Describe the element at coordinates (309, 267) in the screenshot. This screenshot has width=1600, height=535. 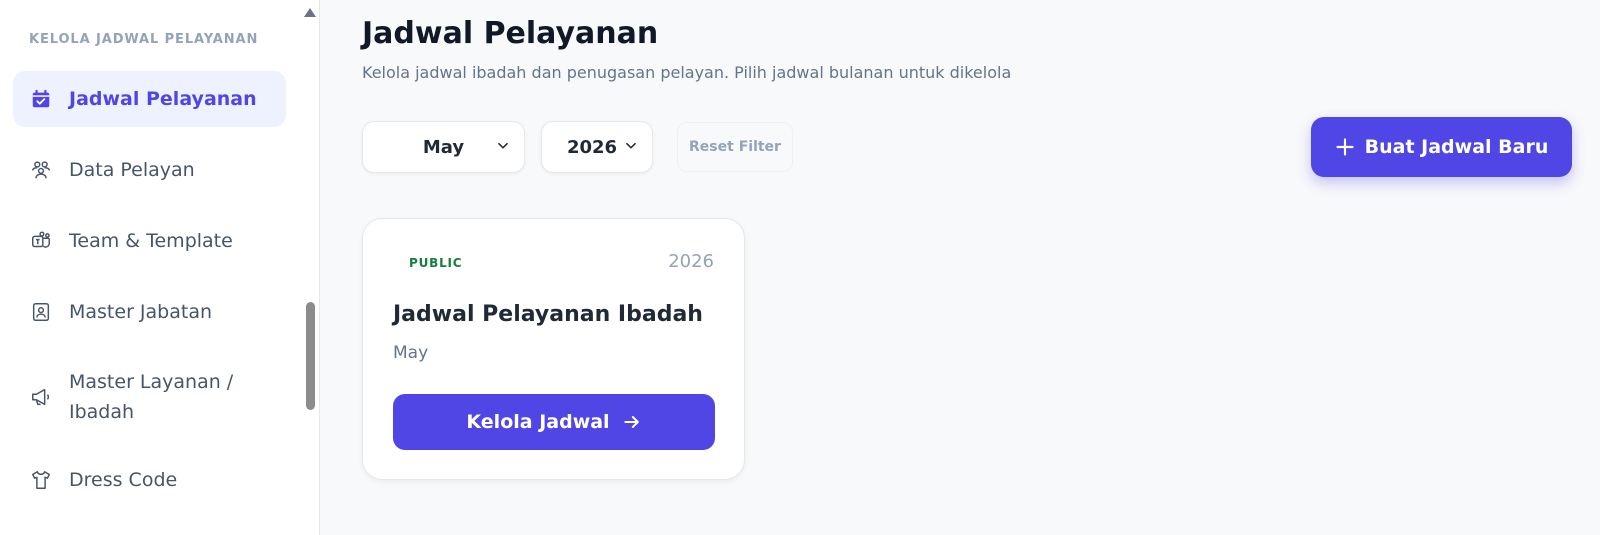
I see `sidebar-scrollbar` at that location.